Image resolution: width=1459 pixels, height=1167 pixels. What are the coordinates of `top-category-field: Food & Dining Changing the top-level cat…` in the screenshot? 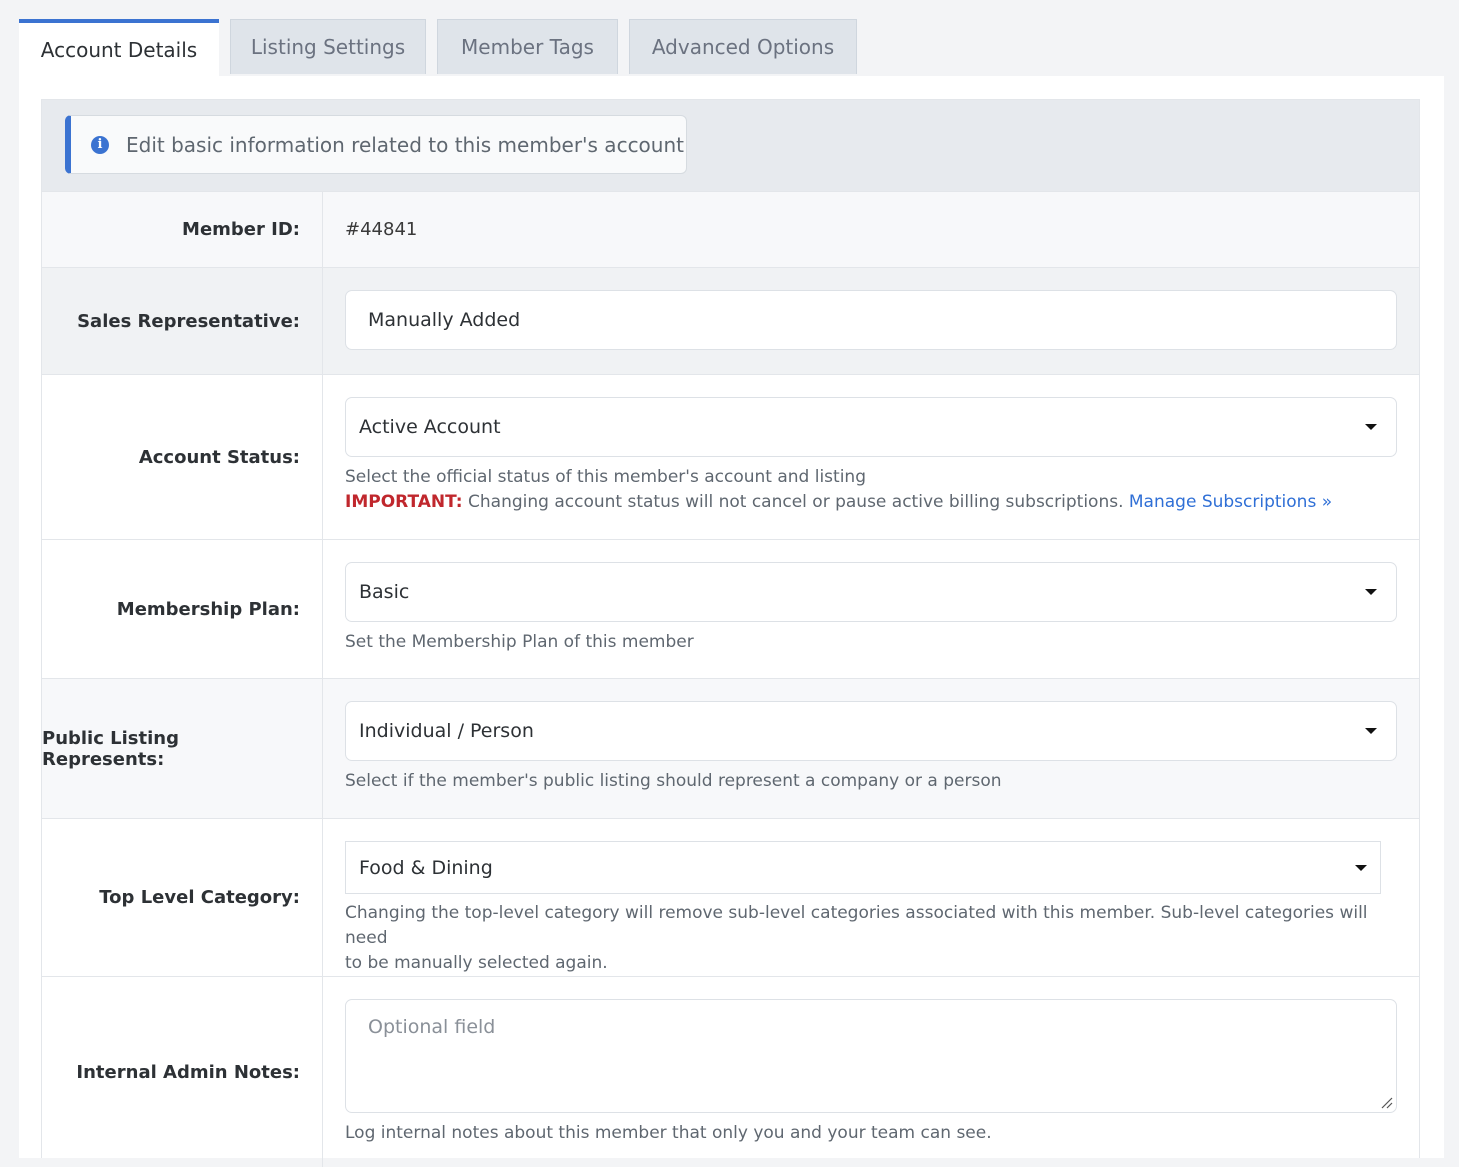 It's located at (871, 897).